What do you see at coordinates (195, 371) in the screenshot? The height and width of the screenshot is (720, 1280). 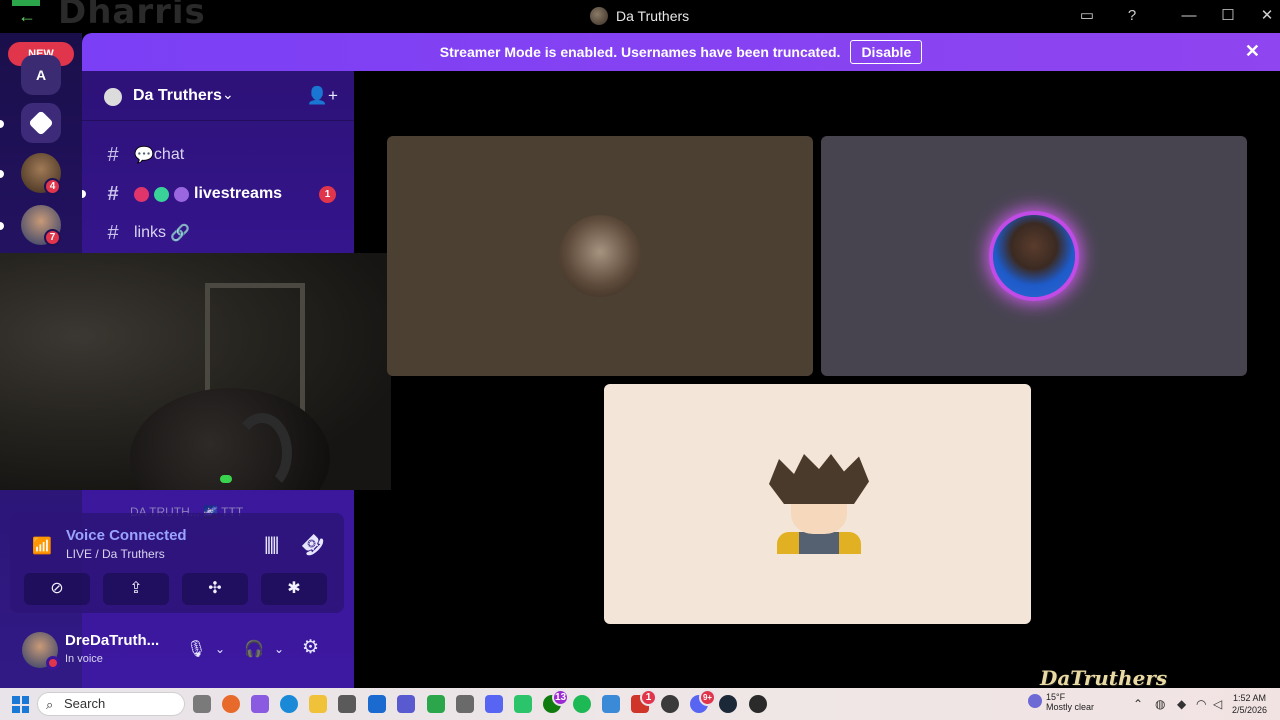 I see `webcam-overlay` at bounding box center [195, 371].